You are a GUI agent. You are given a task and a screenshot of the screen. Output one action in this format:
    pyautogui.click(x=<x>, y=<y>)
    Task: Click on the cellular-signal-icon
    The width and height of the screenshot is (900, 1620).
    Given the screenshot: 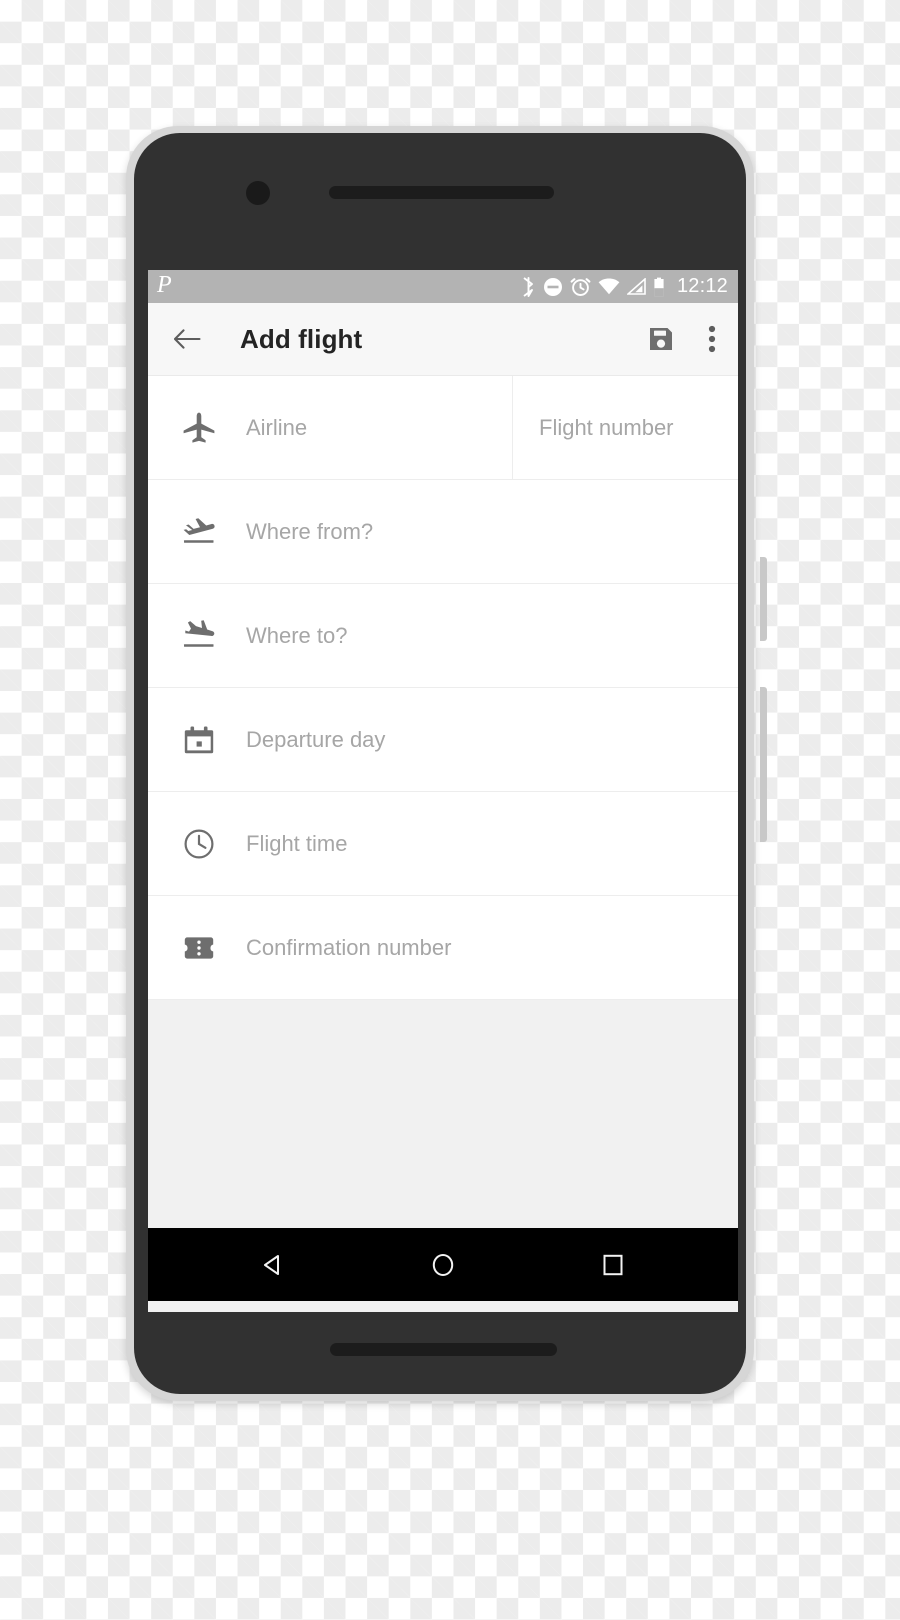 What is the action you would take?
    pyautogui.click(x=636, y=286)
    